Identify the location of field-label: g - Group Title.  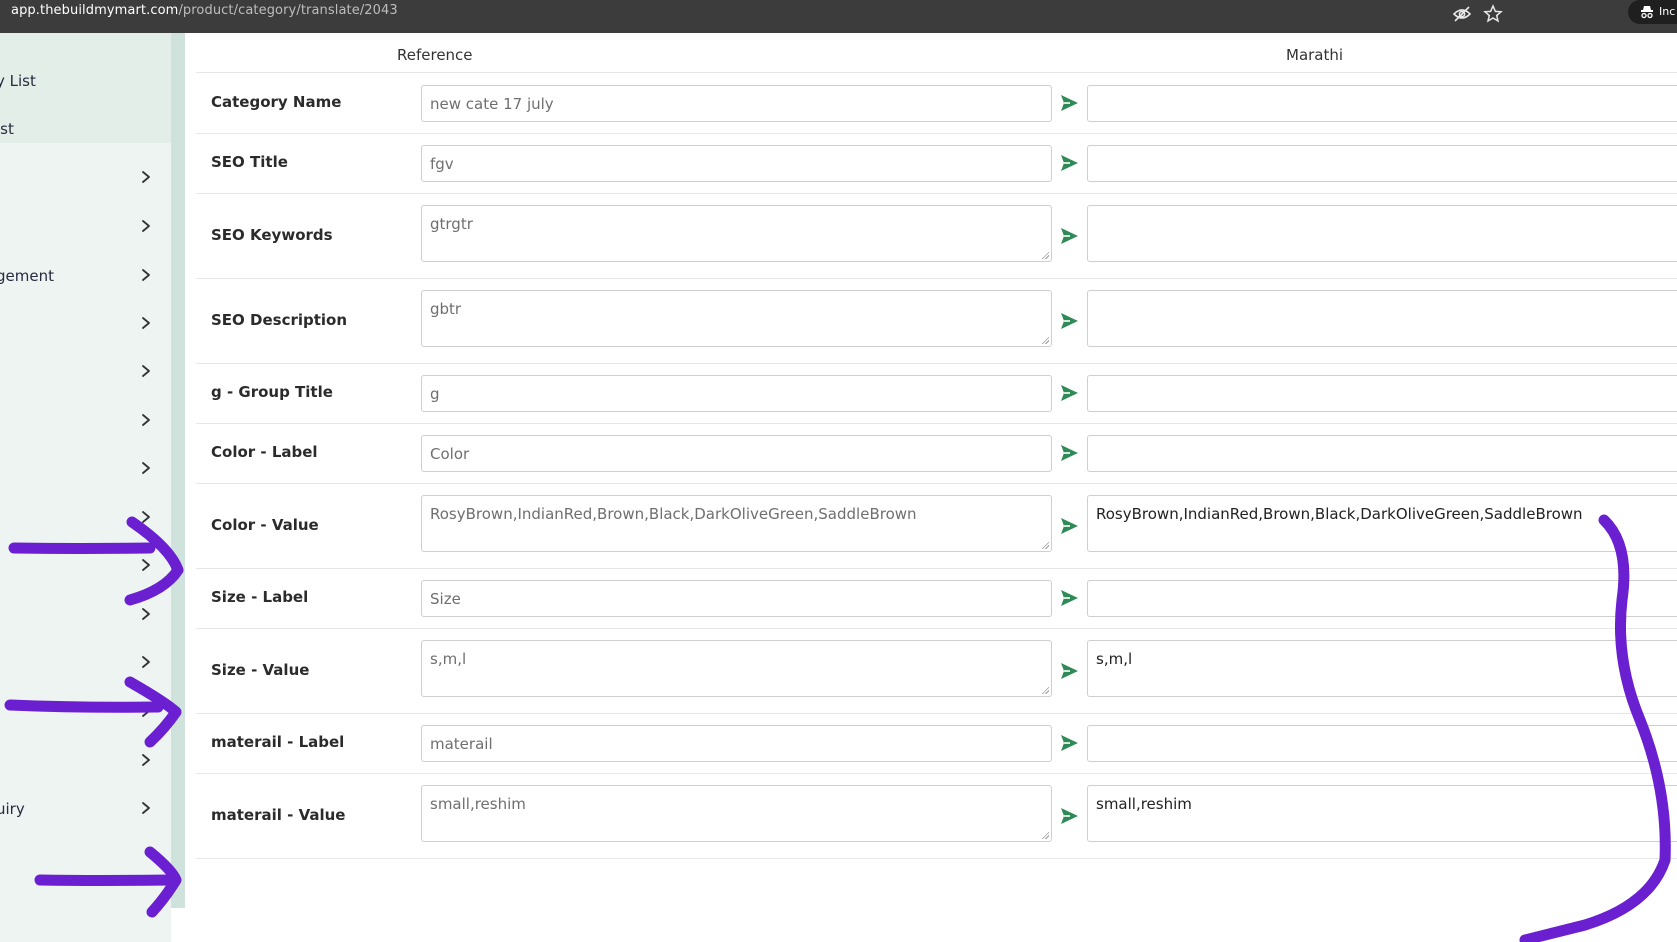
(272, 392).